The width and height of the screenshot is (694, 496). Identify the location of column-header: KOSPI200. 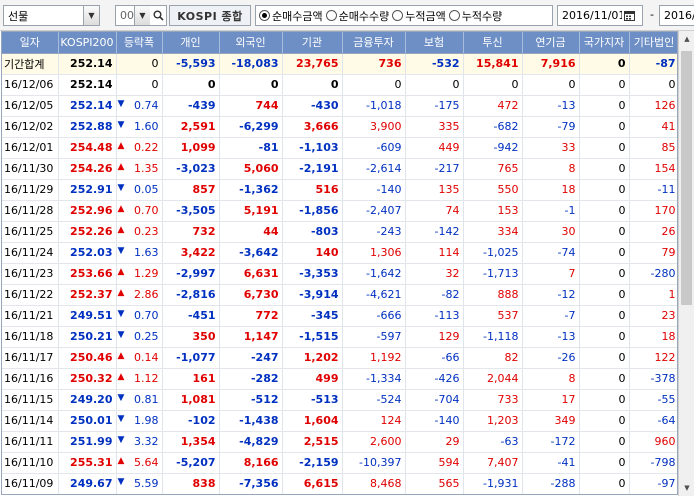
(87, 43).